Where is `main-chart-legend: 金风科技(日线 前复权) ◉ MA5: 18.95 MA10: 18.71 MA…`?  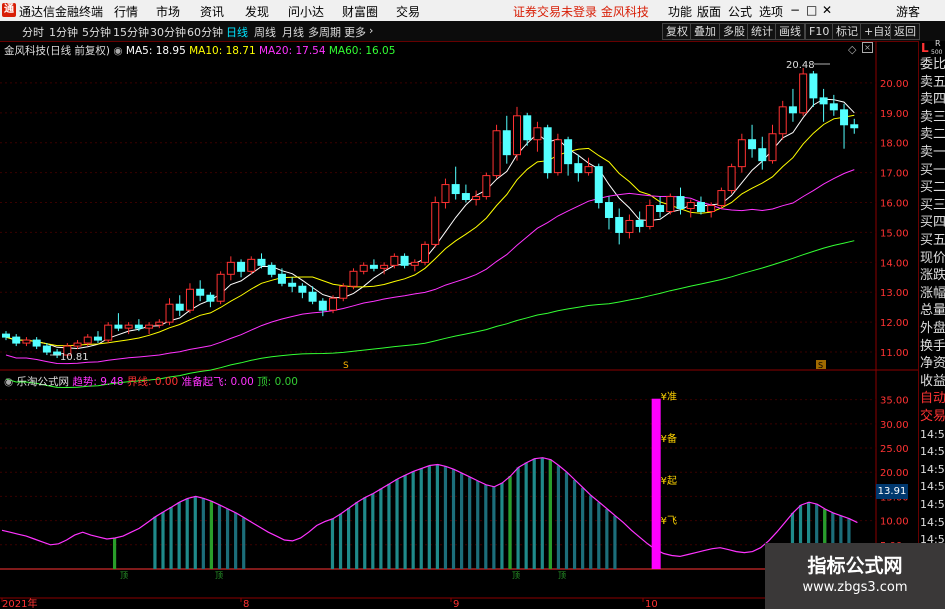 main-chart-legend: 金风科技(日线 前复权) ◉ MA5: 18.95 MA10: 18.71 MA… is located at coordinates (199, 50).